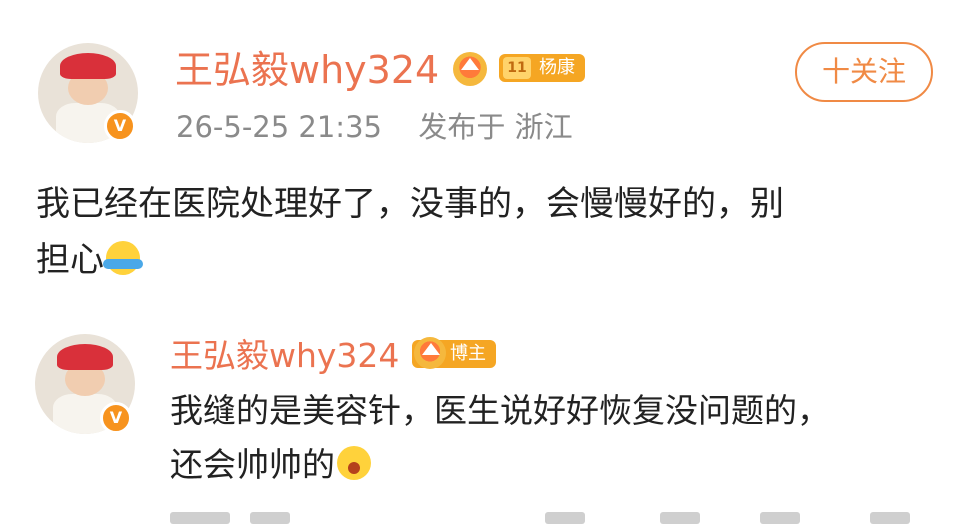  I want to click on level-number: 11, so click(517, 68).